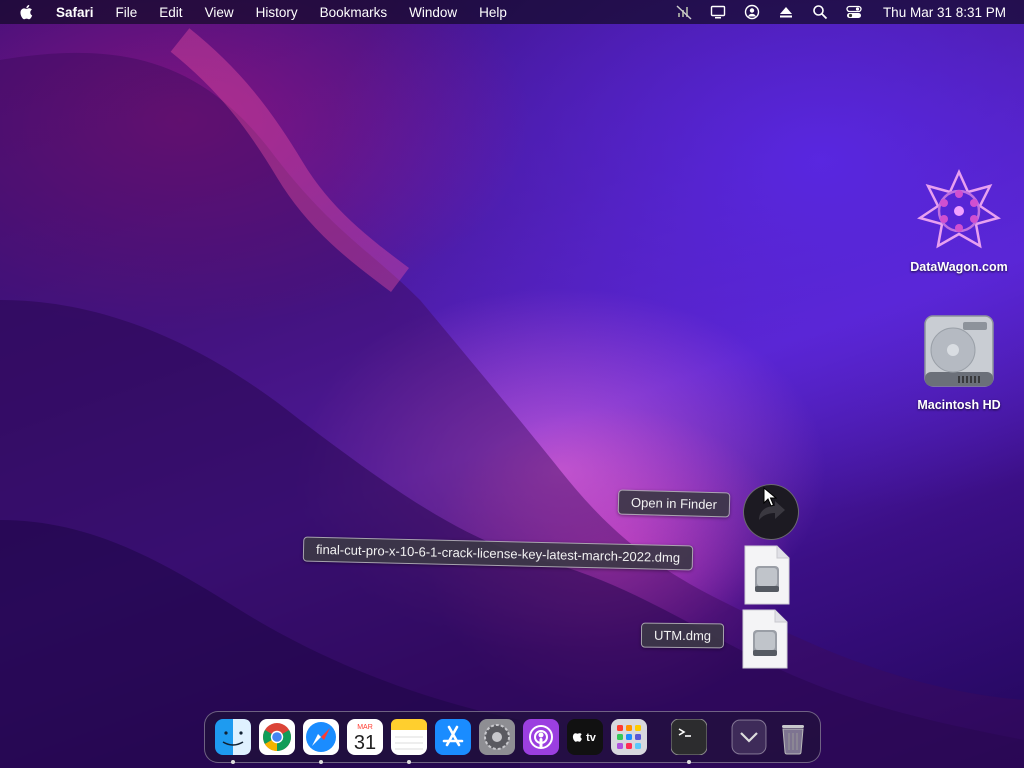 The image size is (1024, 768). I want to click on podcasts-icon, so click(541, 737).